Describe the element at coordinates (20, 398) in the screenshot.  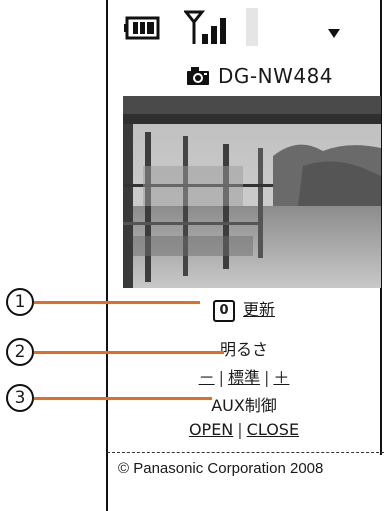
I see `callout-number: 3` at that location.